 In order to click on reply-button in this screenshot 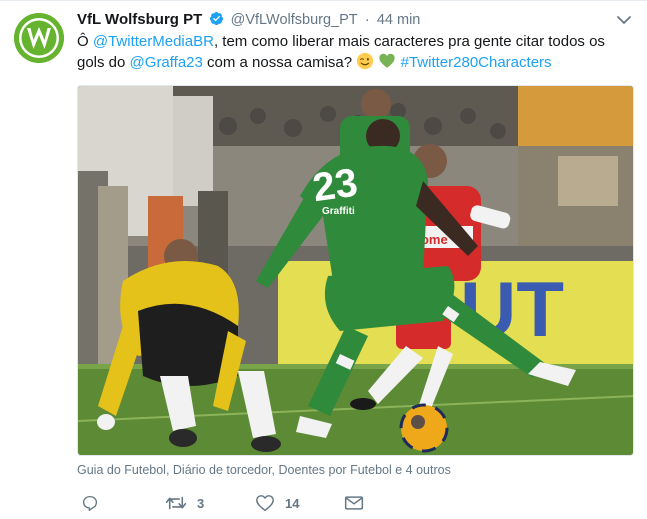, I will do `click(95, 503)`.